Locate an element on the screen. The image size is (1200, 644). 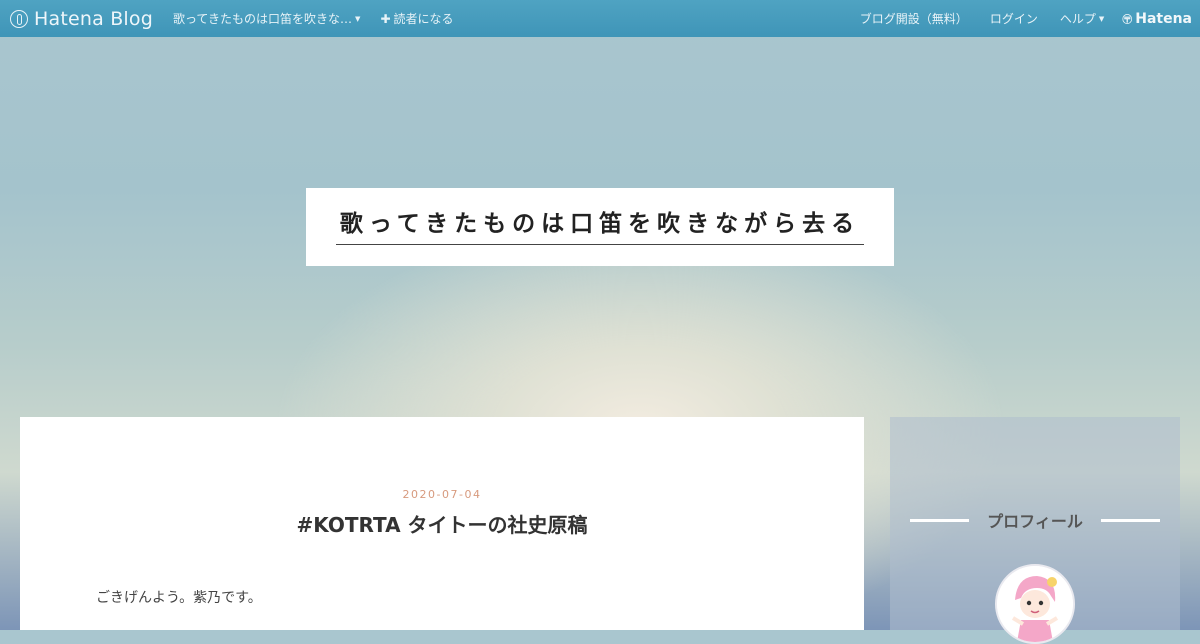
post-body-text: ごきげんよう。紫乃です。 is located at coordinates (179, 598).